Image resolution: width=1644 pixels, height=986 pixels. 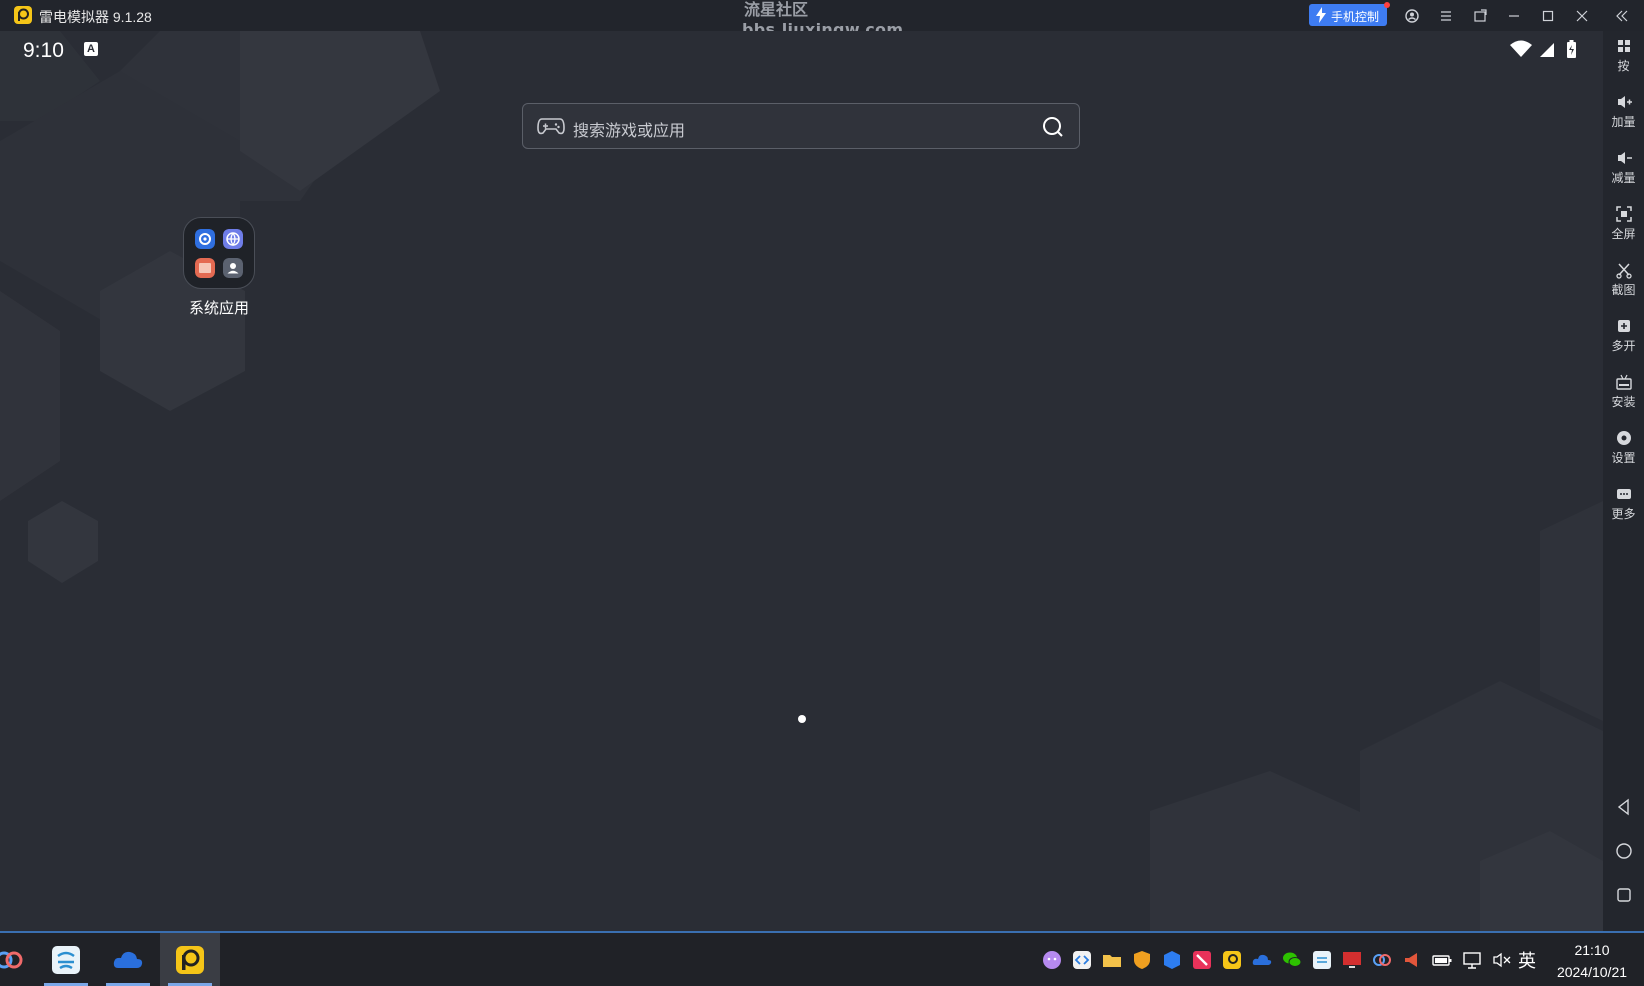 What do you see at coordinates (1142, 960) in the screenshot?
I see `tray-security` at bounding box center [1142, 960].